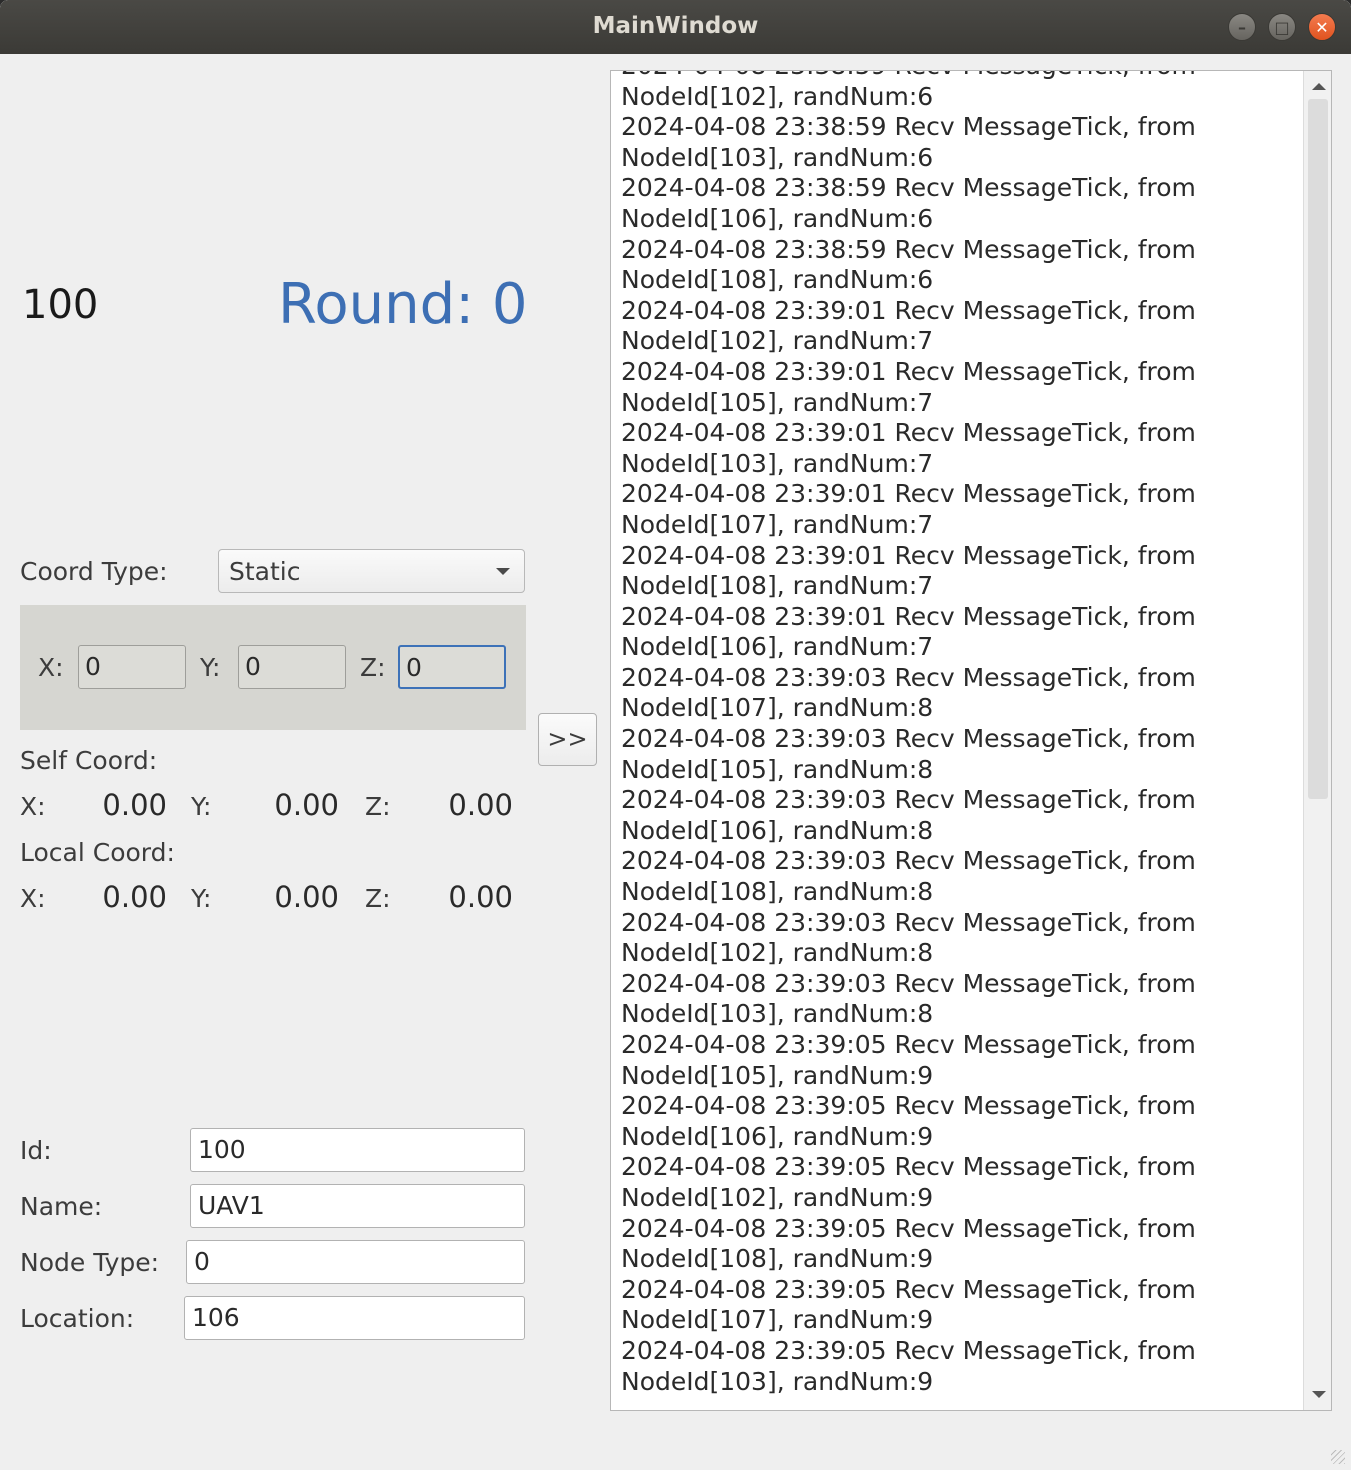  I want to click on node-id-display: 100, so click(60, 305).